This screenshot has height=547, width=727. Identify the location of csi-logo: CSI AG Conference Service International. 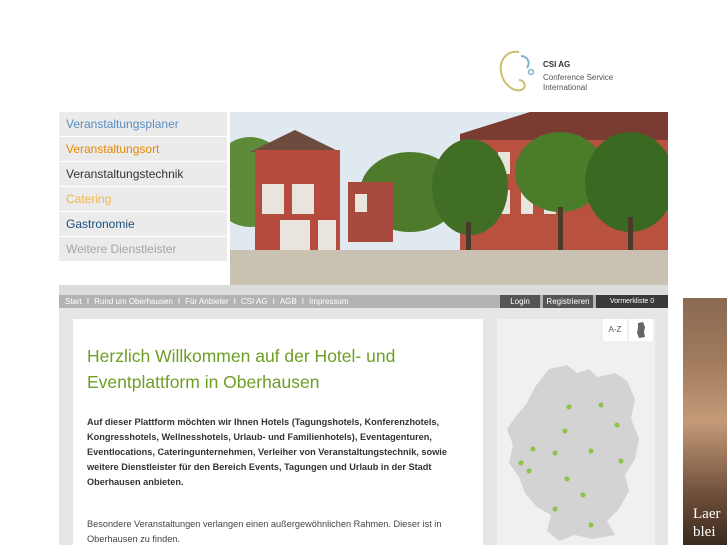
(567, 72).